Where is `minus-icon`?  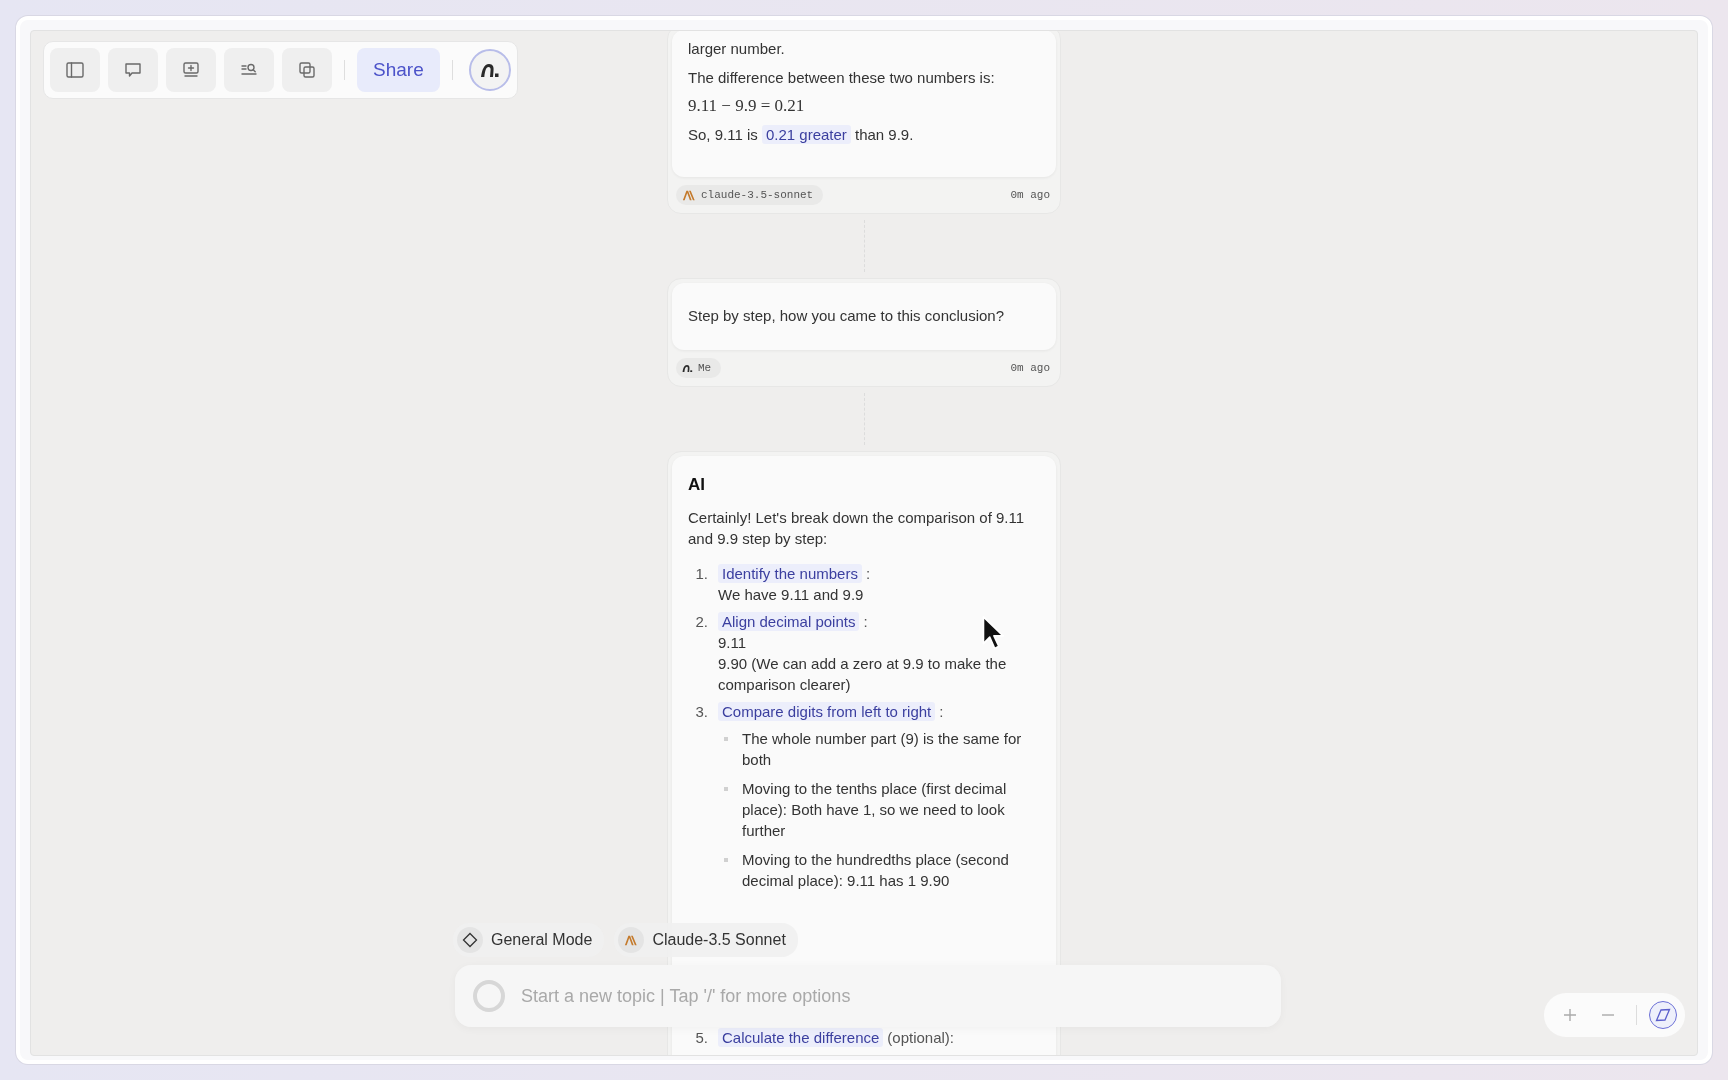
minus-icon is located at coordinates (1608, 1015).